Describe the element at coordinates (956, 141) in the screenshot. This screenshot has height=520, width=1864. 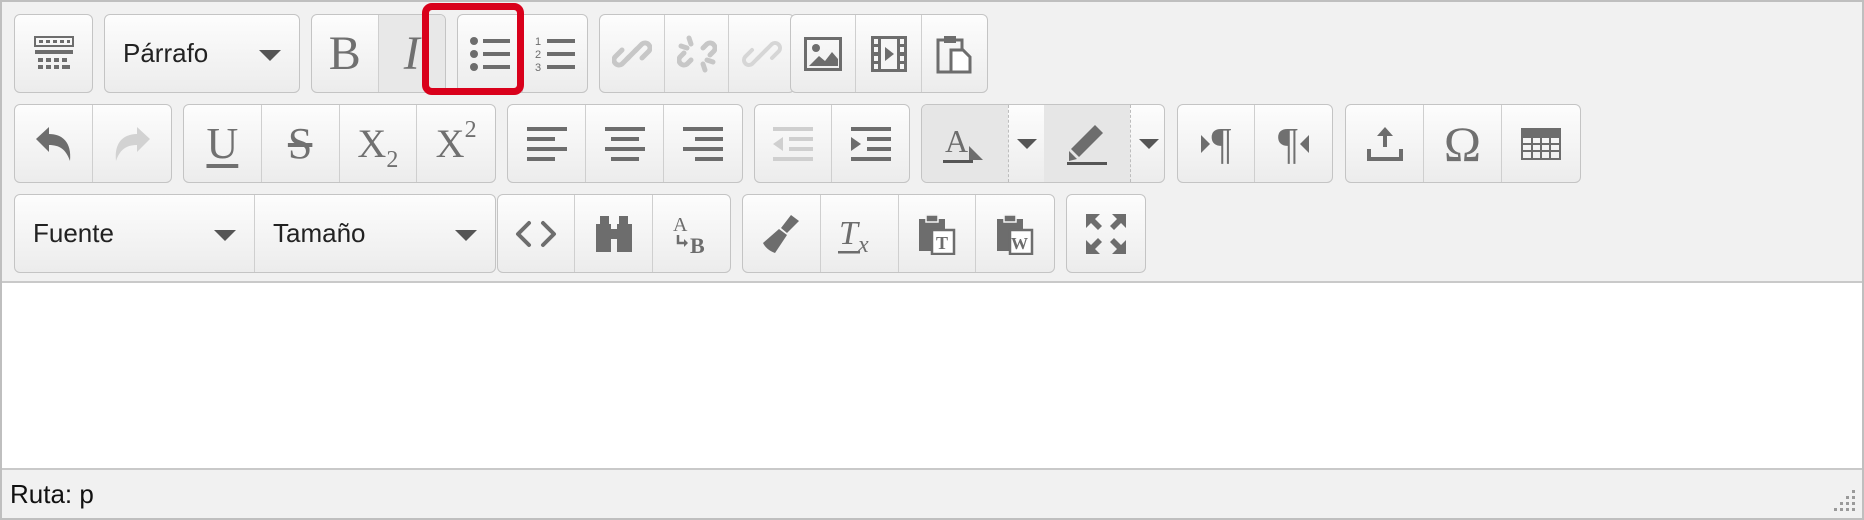
I see `svg-text: A` at that location.